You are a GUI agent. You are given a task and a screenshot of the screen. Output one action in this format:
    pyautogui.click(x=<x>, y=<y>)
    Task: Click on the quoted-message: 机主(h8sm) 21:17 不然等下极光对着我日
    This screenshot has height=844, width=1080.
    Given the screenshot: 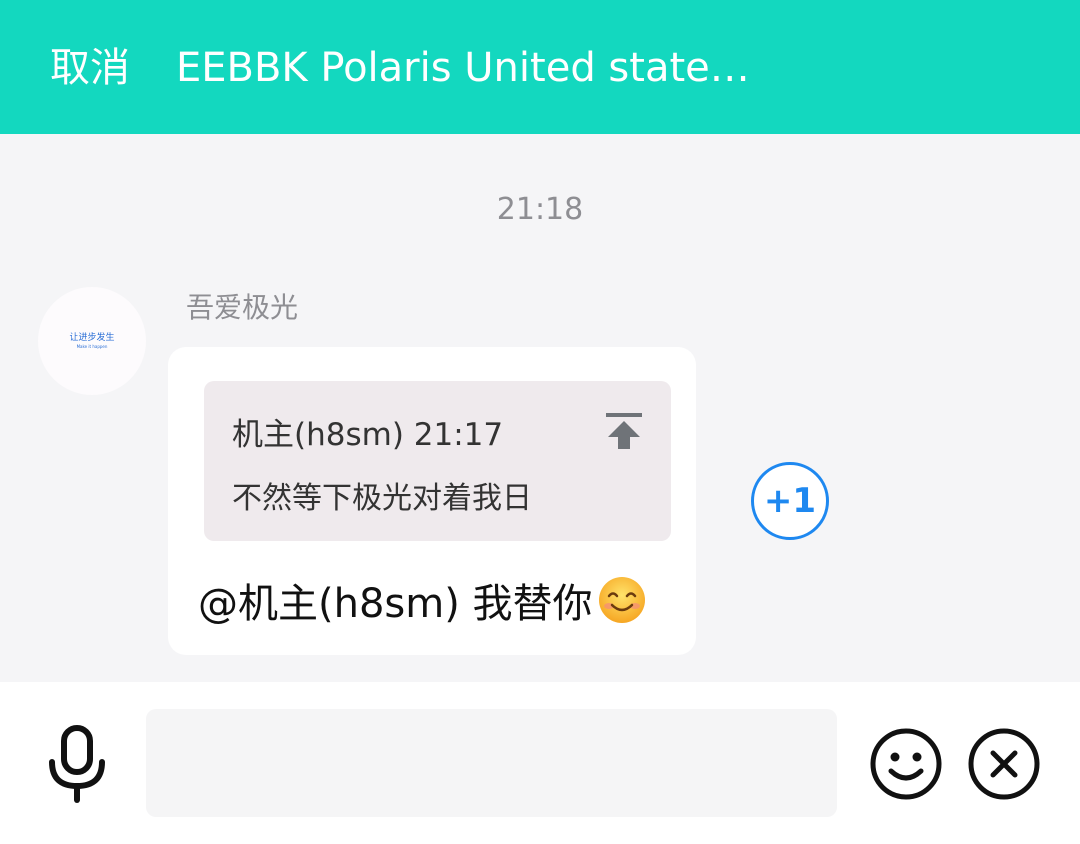 What is the action you would take?
    pyautogui.click(x=437, y=461)
    